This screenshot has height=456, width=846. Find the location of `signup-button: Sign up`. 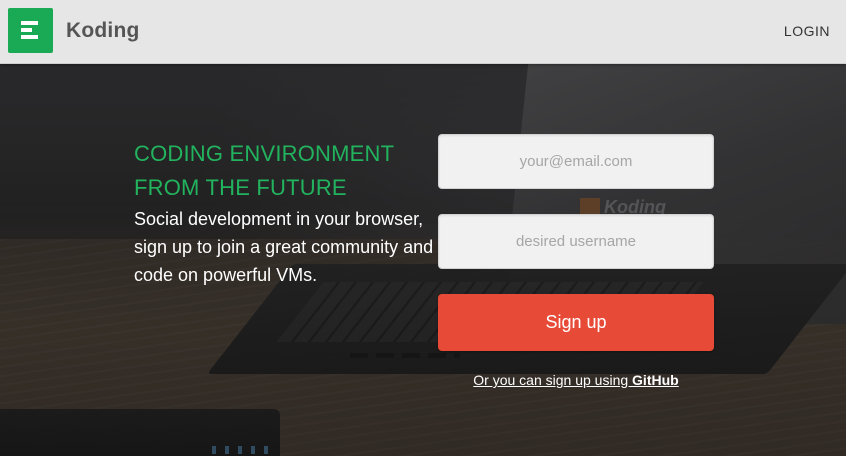

signup-button: Sign up is located at coordinates (576, 322).